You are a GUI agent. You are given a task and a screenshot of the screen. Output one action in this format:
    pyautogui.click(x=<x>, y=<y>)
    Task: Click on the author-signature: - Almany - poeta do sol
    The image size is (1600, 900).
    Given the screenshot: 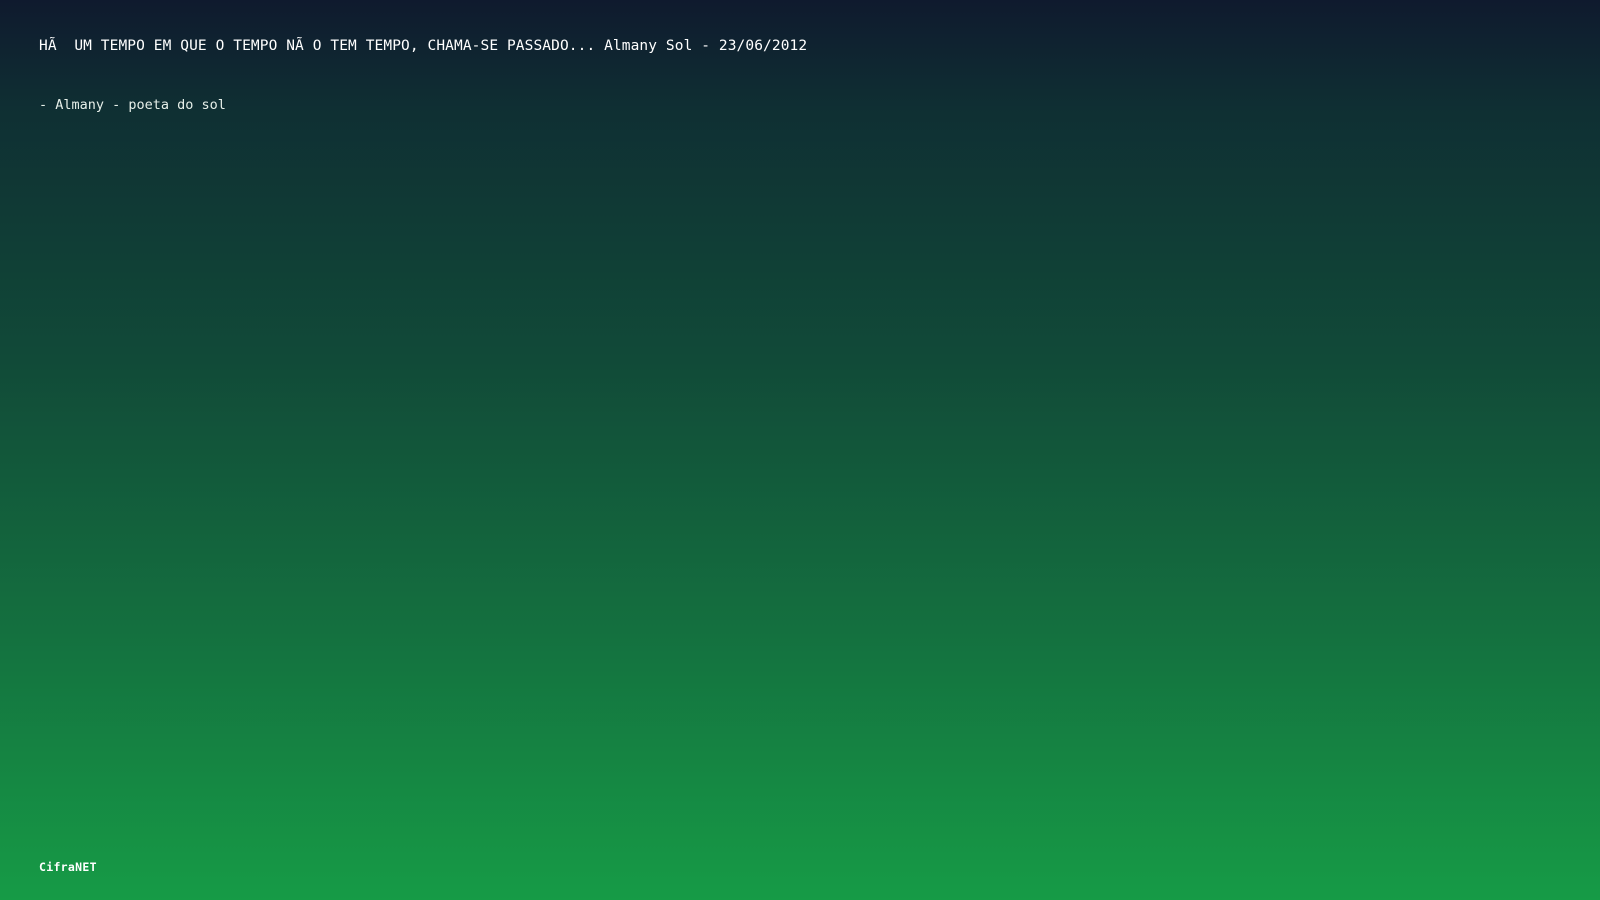 What is the action you would take?
    pyautogui.click(x=132, y=105)
    